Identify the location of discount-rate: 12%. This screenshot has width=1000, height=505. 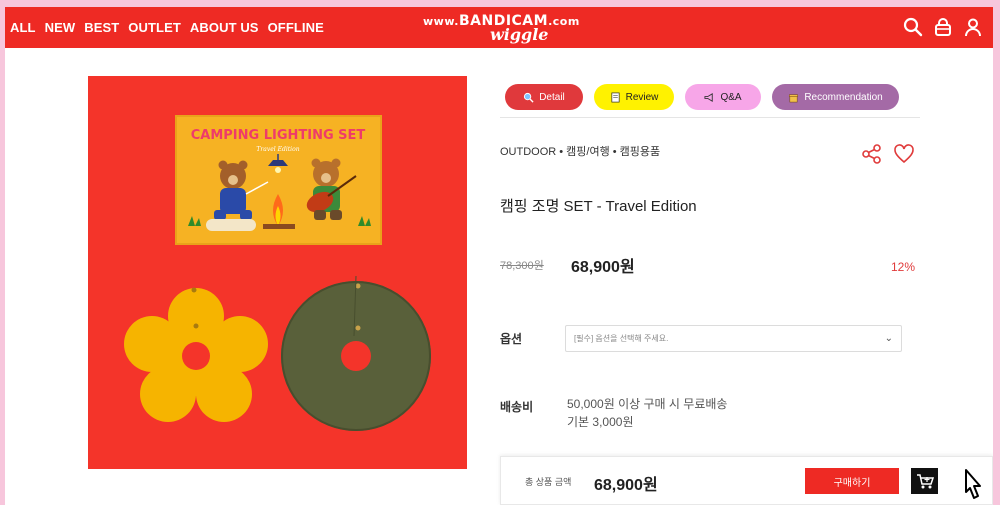
(903, 267).